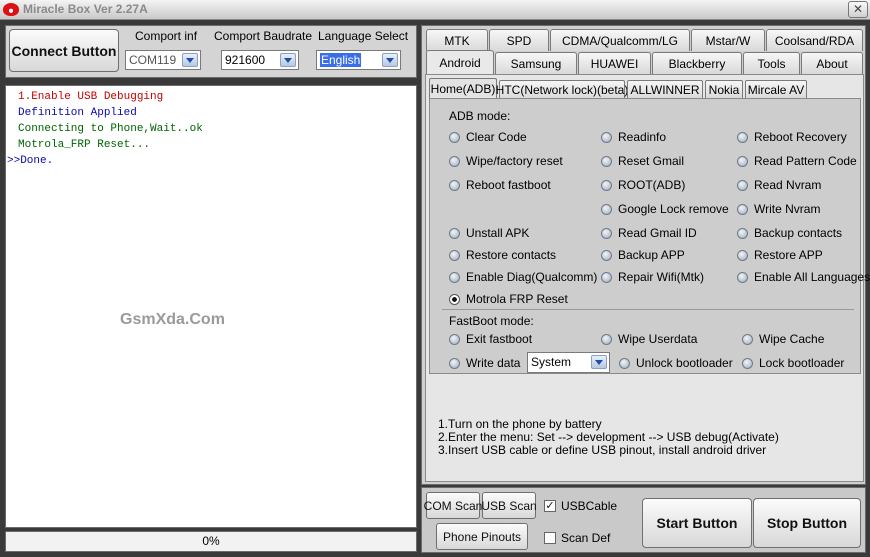 The image size is (870, 557). I want to click on adb-mode-label: ADB mode:, so click(480, 116).